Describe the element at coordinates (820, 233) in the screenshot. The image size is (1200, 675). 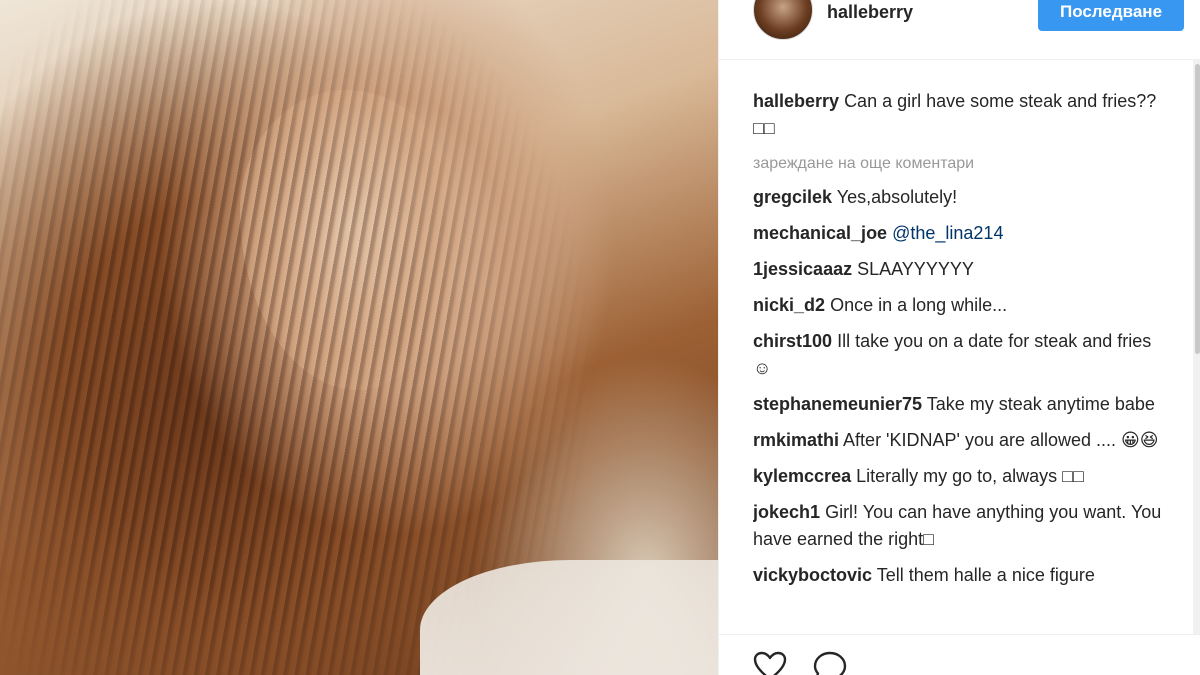
I see `comment-username: mechanical_joe` at that location.